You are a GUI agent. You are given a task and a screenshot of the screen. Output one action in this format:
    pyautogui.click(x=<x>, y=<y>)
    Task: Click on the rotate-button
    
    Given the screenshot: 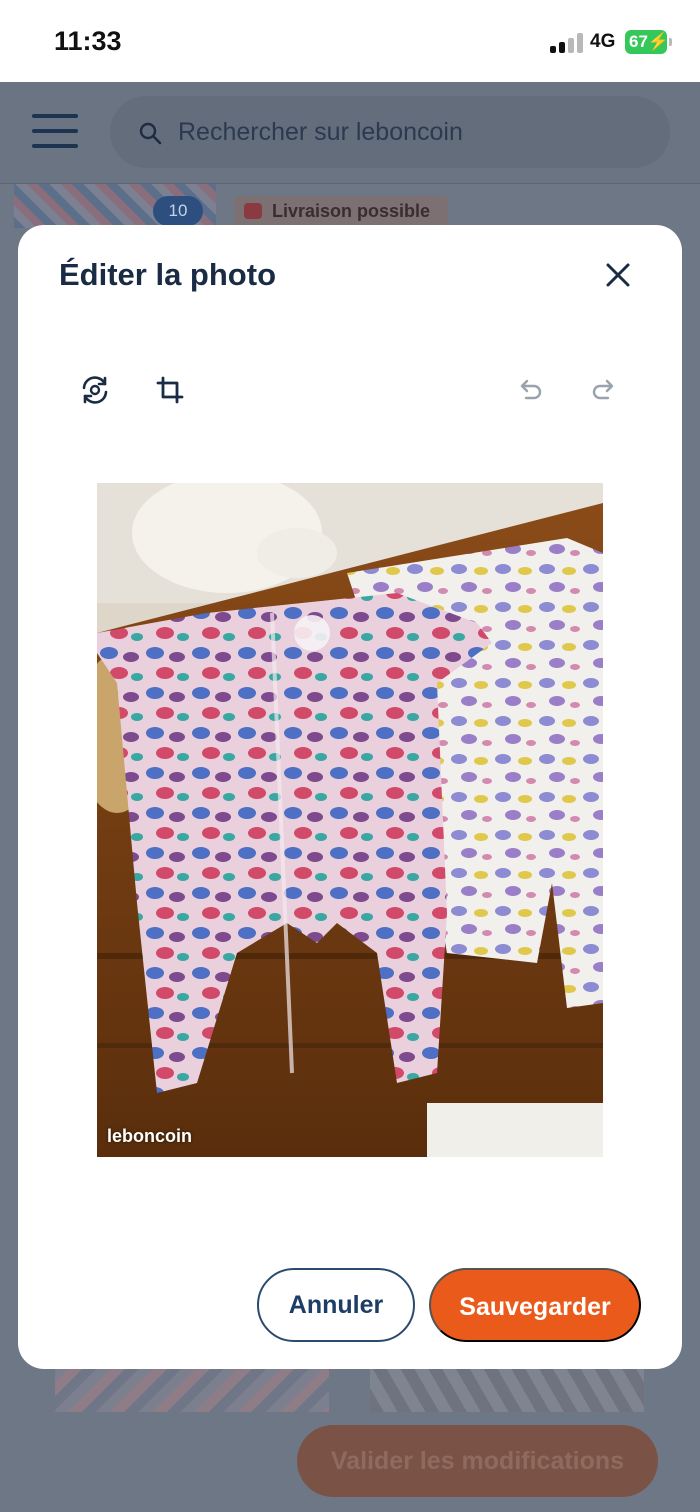 What is the action you would take?
    pyautogui.click(x=95, y=390)
    